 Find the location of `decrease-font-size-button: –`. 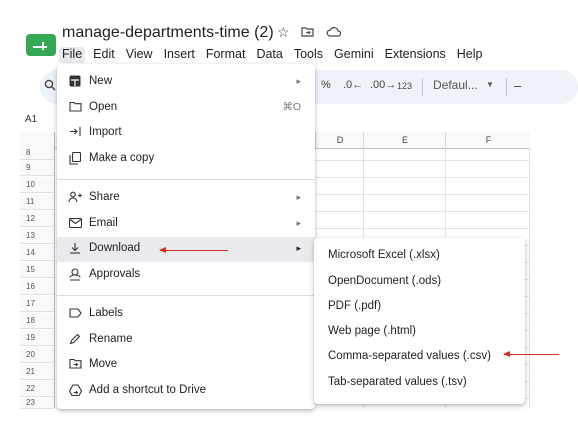

decrease-font-size-button: – is located at coordinates (517, 85).